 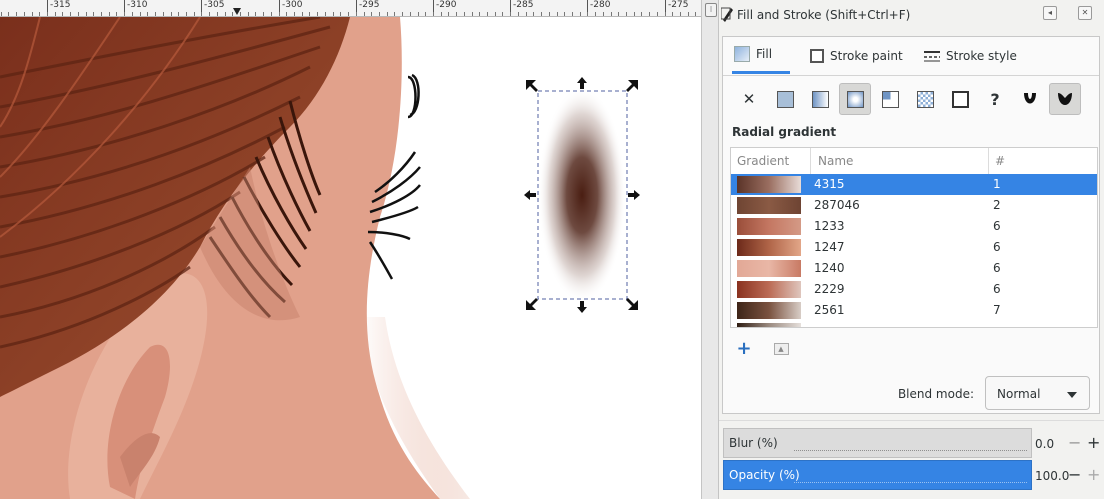 I want to click on blur-decrement-button: −, so click(x=1074, y=442).